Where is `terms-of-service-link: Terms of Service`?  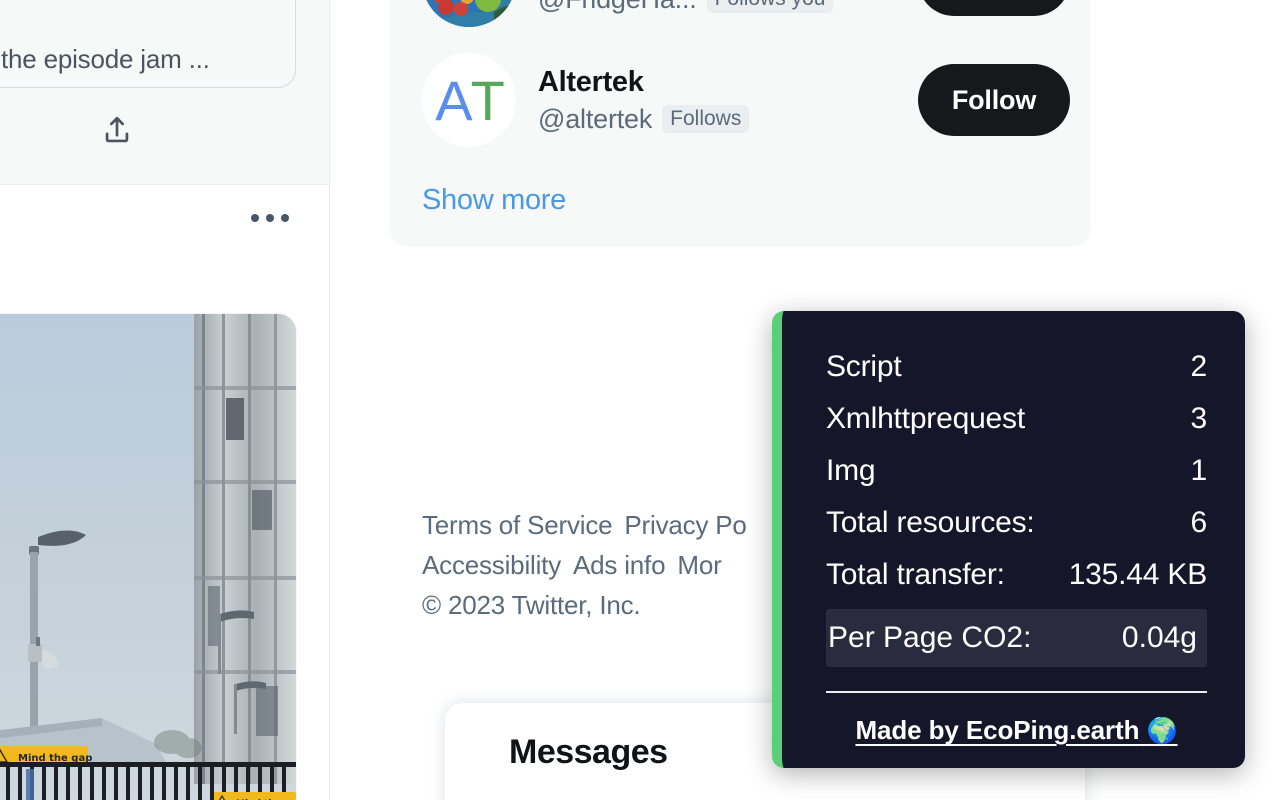 terms-of-service-link: Terms of Service is located at coordinates (517, 525).